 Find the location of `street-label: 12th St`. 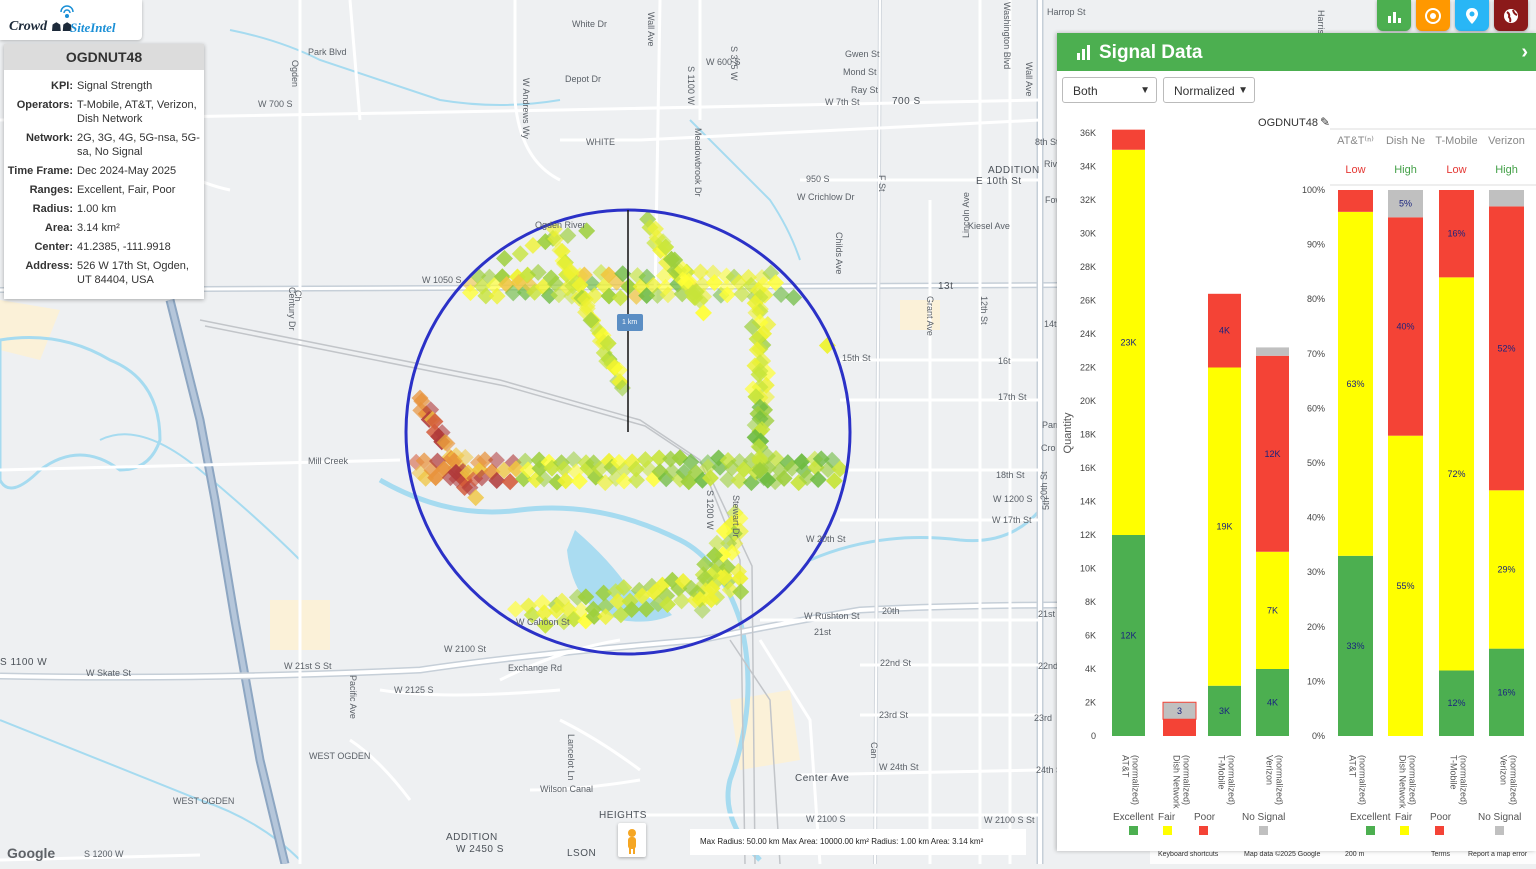

street-label: 12th St is located at coordinates (984, 310).